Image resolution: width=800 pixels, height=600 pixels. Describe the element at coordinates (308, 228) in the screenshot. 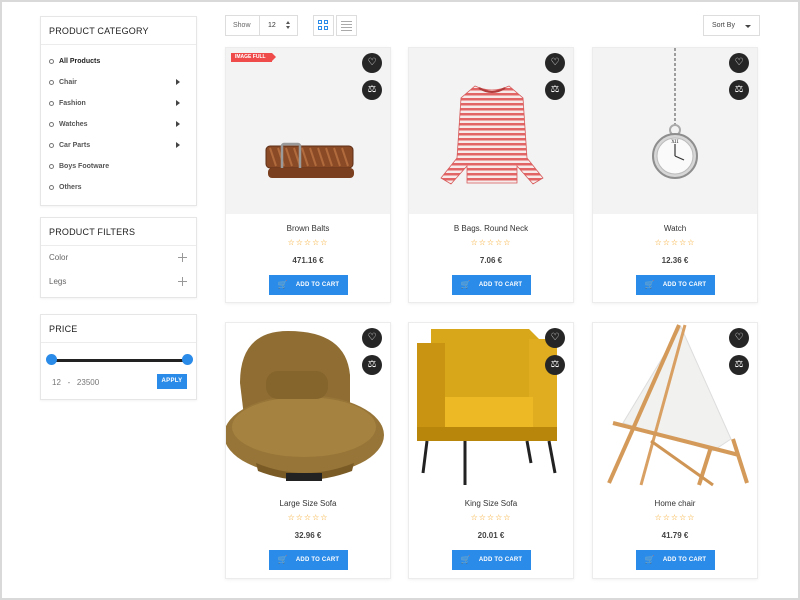

I see `product-name: Brown Balts` at that location.